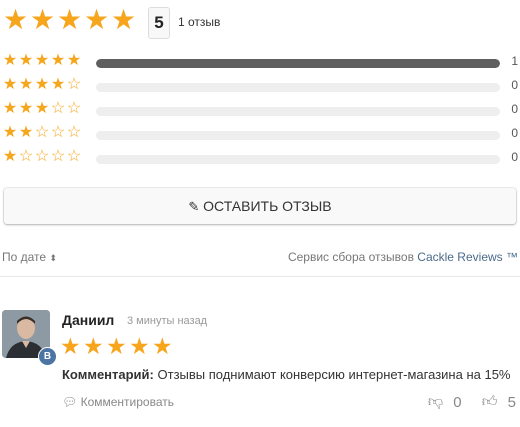 This screenshot has height=427, width=520. What do you see at coordinates (350, 257) in the screenshot?
I see `service-prefix: Сервис сбора отзывов` at bounding box center [350, 257].